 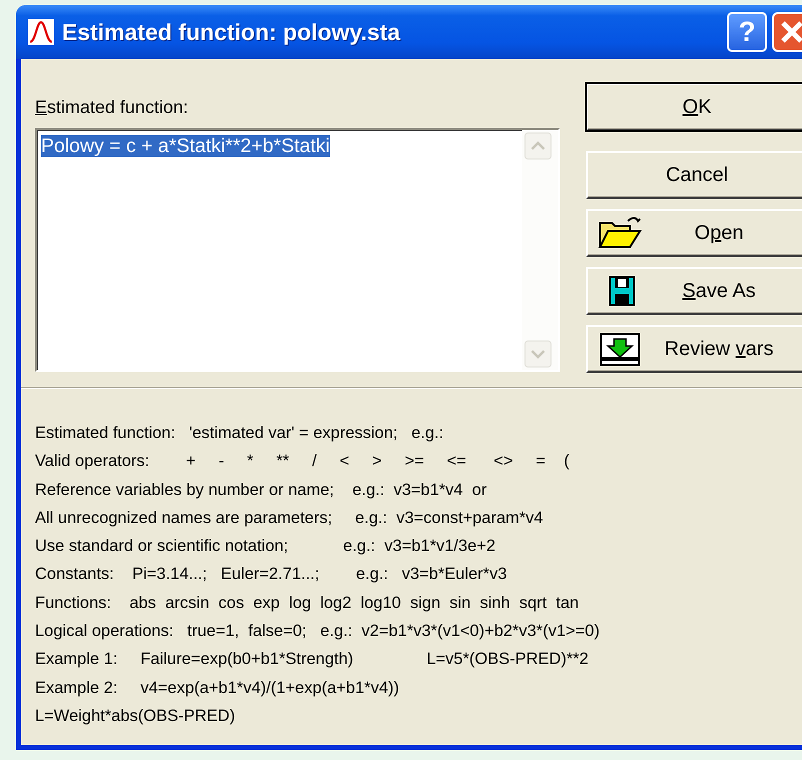 I want to click on monitor-arrow-icon, so click(x=620, y=349).